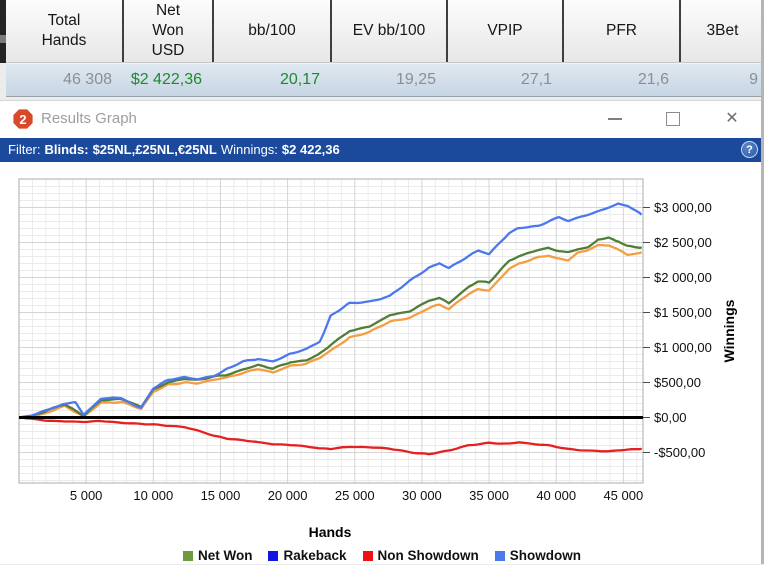 The width and height of the screenshot is (764, 565). I want to click on legend-item-non-showdown: Non Showdown, so click(420, 555).